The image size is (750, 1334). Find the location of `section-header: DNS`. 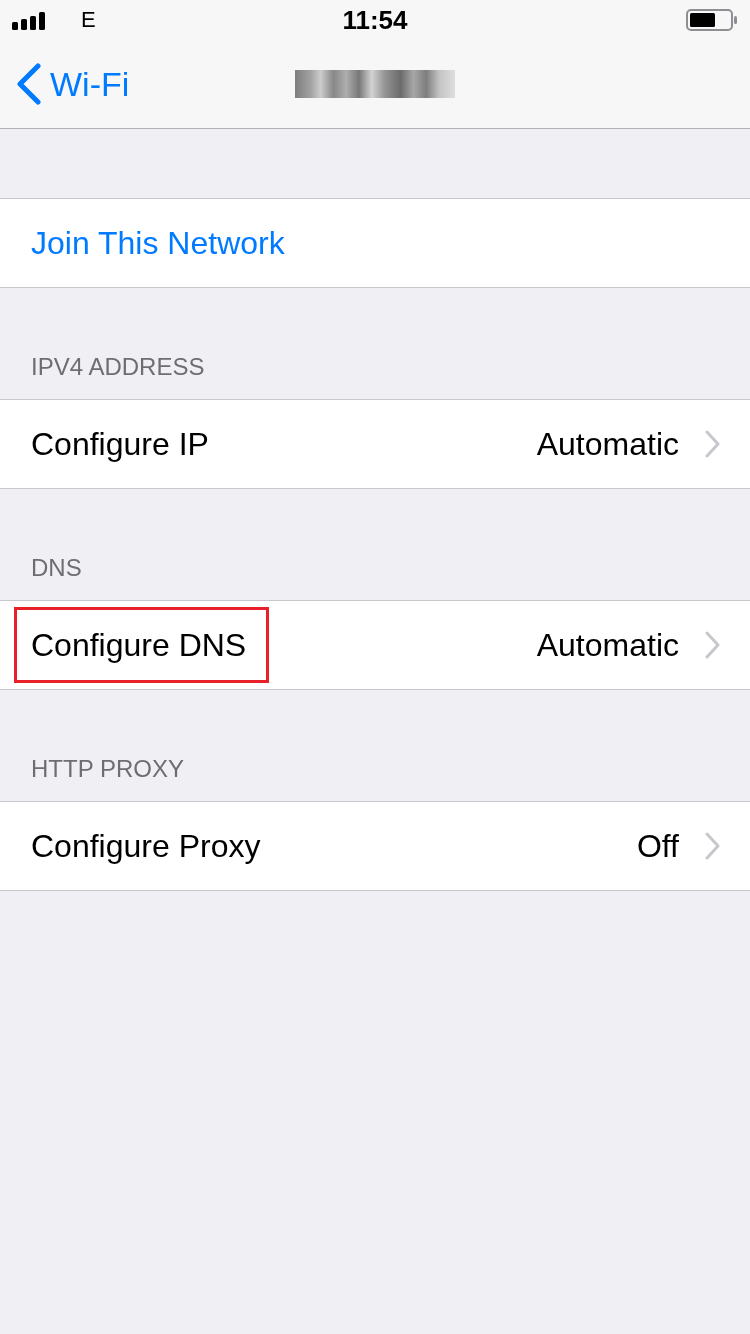

section-header: DNS is located at coordinates (56, 568).